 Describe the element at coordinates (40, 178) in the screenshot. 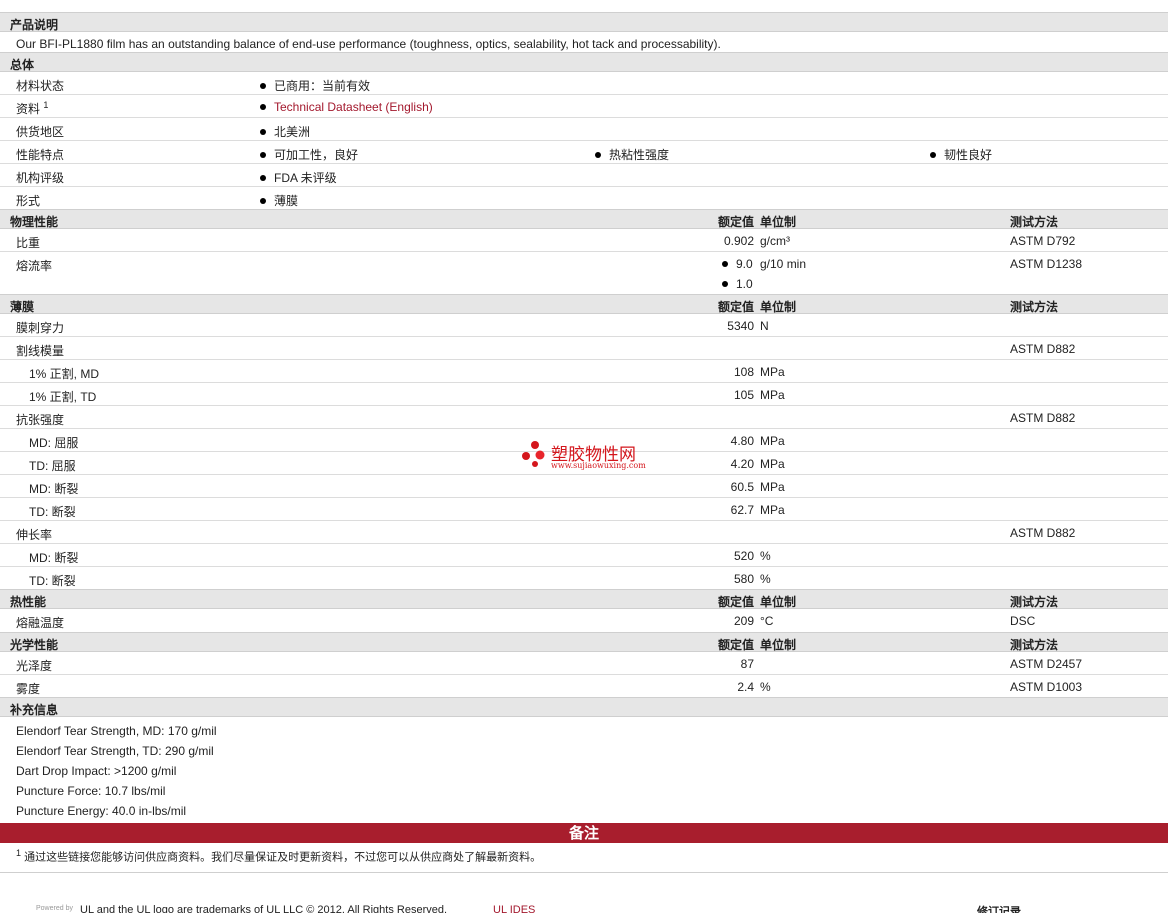

I see `row-label: 机构评级` at that location.